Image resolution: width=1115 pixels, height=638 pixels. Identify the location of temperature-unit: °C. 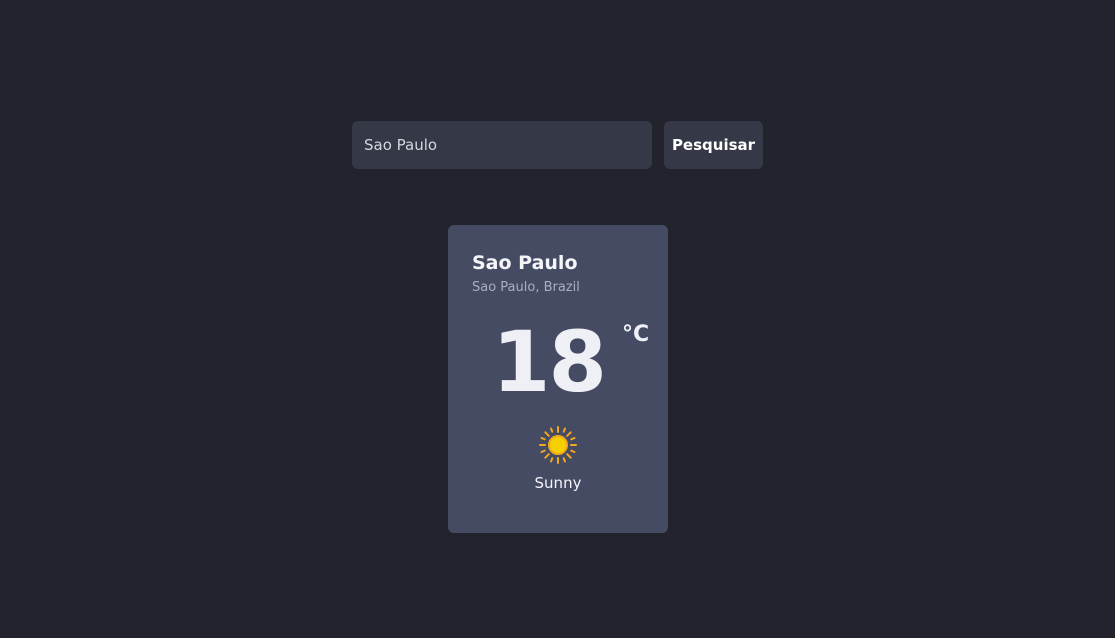
(636, 334).